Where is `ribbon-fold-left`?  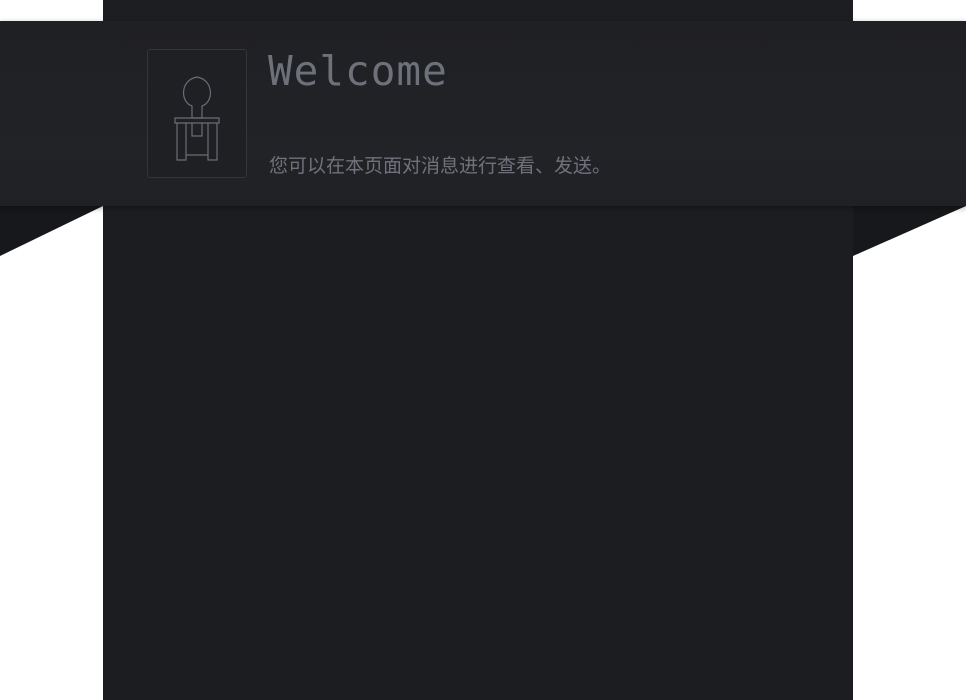
ribbon-fold-left is located at coordinates (51, 231).